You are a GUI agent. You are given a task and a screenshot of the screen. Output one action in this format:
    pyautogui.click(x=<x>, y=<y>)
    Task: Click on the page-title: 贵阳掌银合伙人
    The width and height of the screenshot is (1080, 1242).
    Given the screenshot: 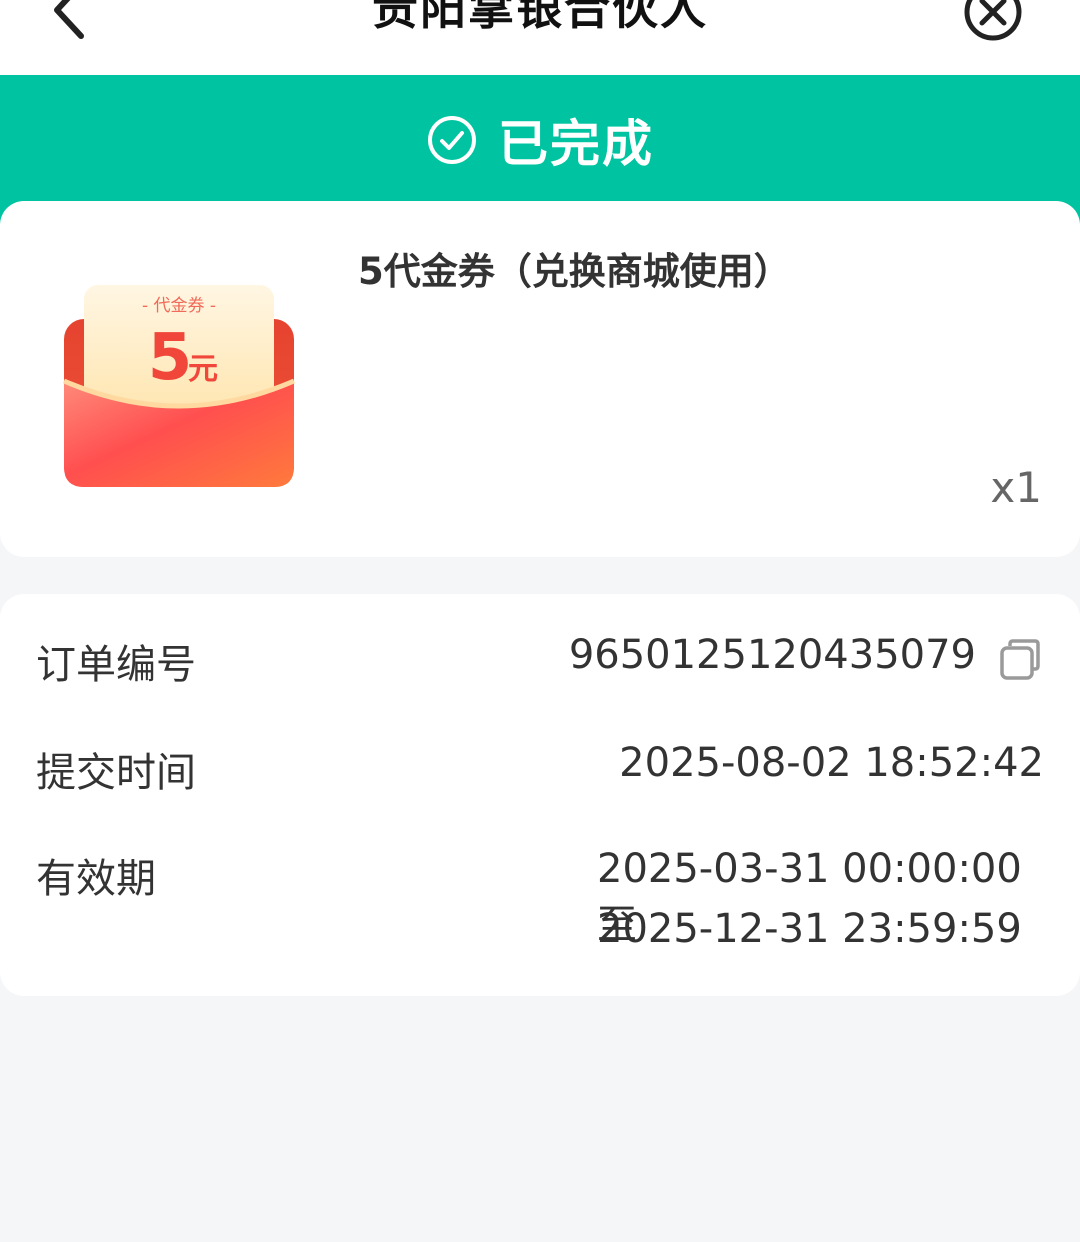 What is the action you would take?
    pyautogui.click(x=540, y=17)
    